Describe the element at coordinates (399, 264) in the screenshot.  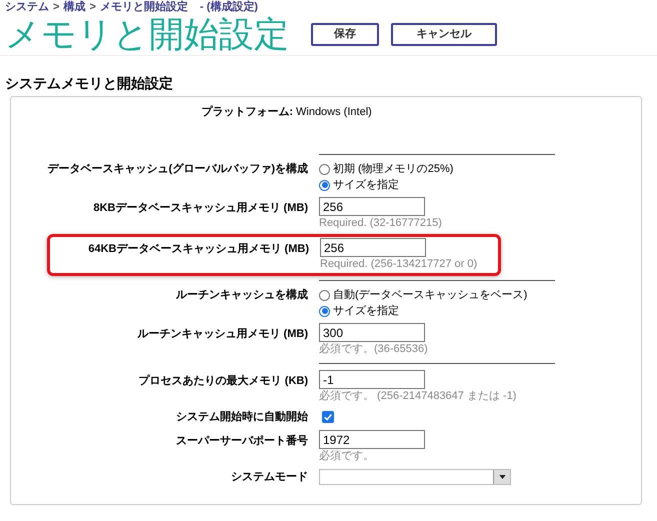
I see `hint-text: Required. (256-134217727 or 0)` at that location.